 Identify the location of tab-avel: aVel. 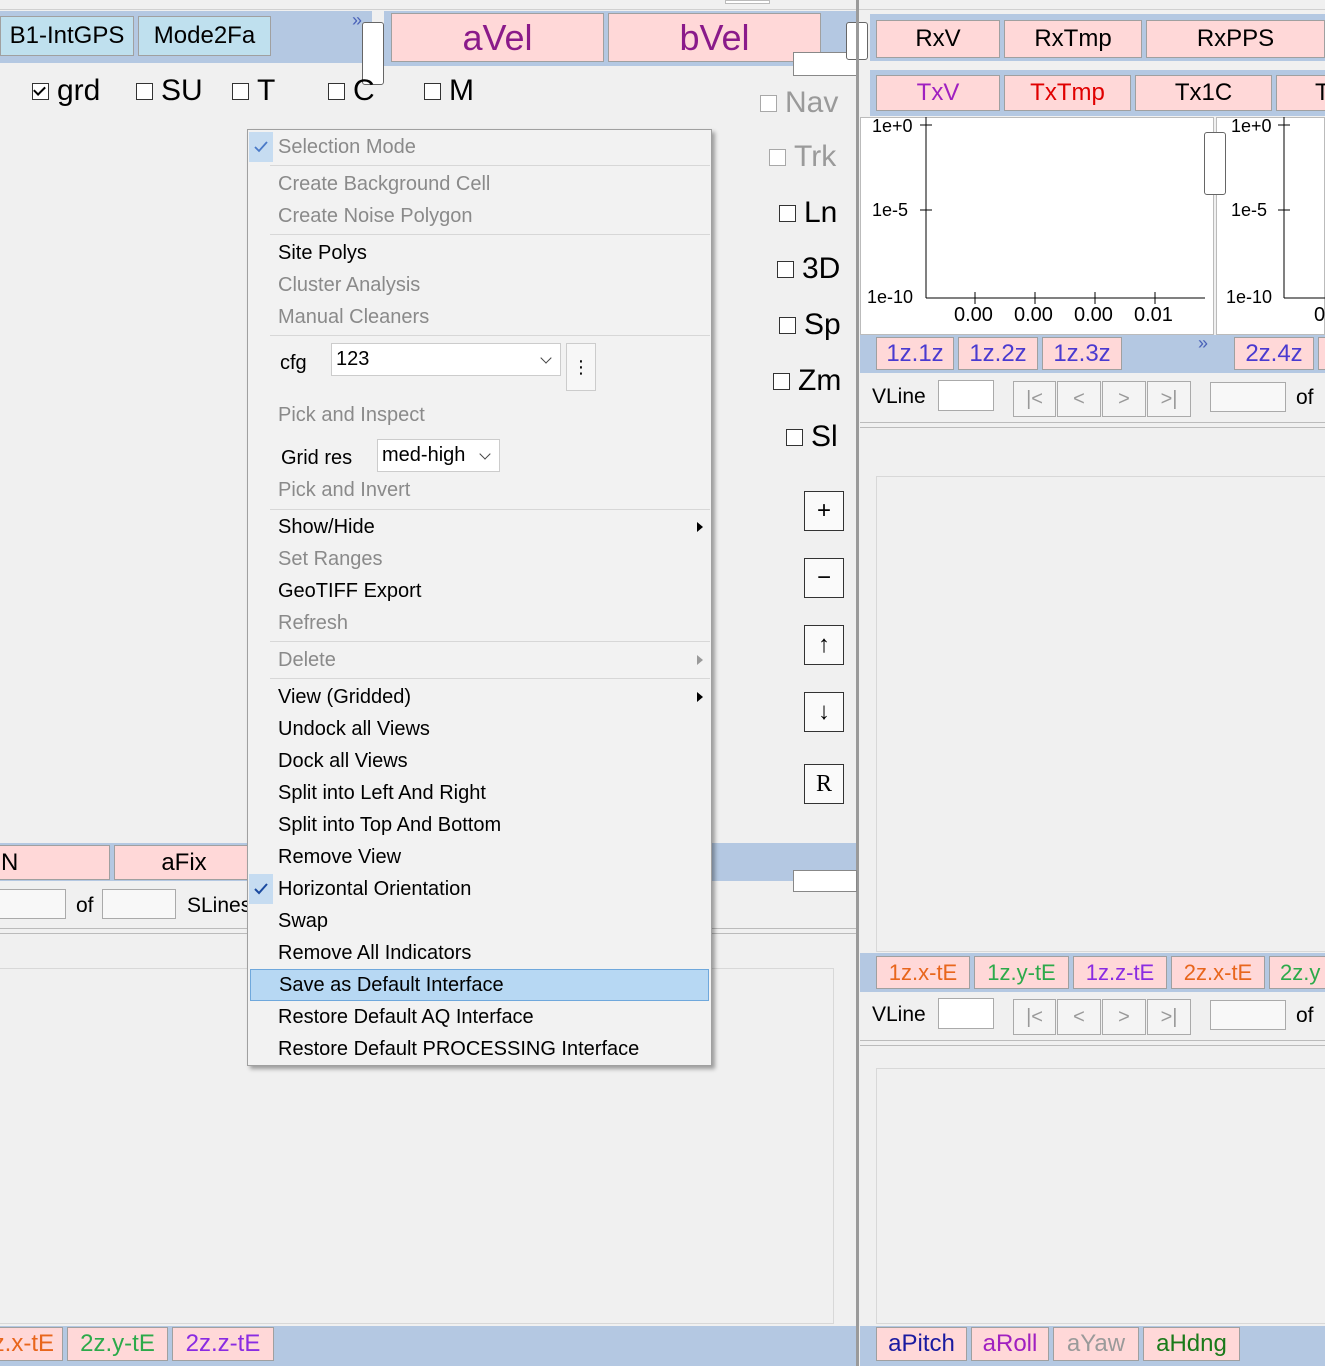
(497, 37).